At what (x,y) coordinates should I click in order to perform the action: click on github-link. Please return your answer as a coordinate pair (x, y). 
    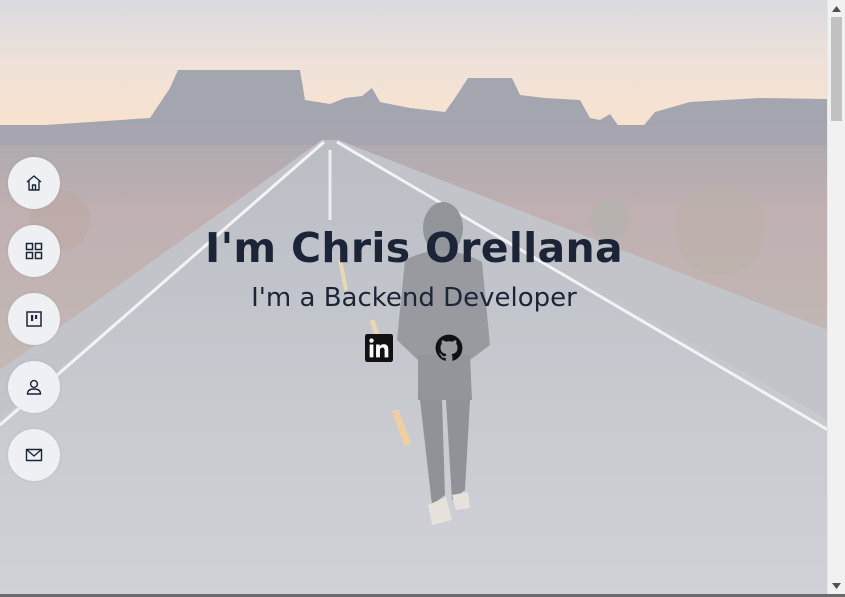
    Looking at the image, I should click on (449, 348).